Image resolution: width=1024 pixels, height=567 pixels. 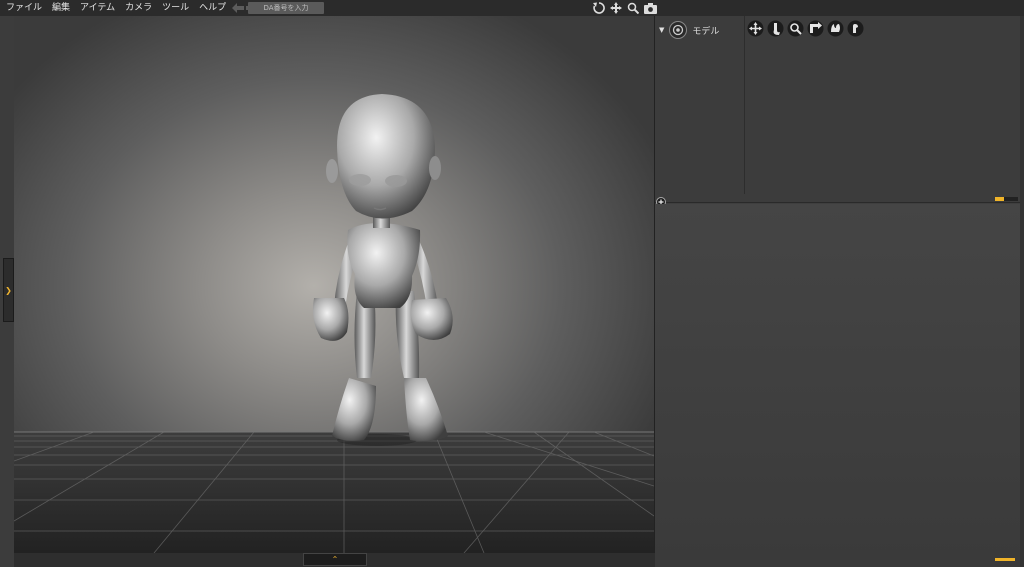 What do you see at coordinates (1005, 559) in the screenshot?
I see `bottom-resize-handle` at bounding box center [1005, 559].